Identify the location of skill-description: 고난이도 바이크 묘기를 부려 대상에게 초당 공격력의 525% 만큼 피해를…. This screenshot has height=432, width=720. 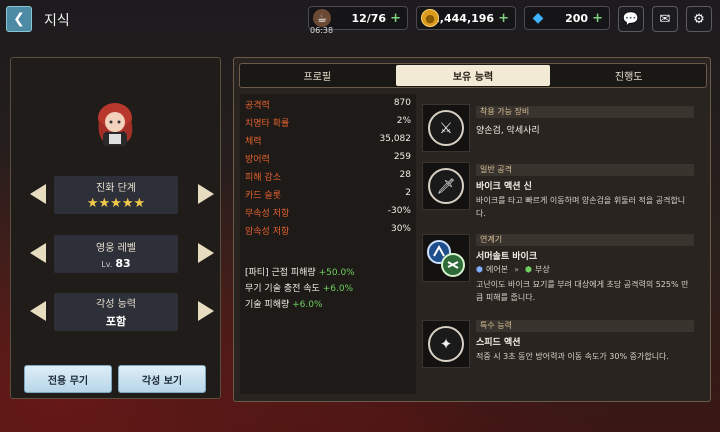
(582, 291).